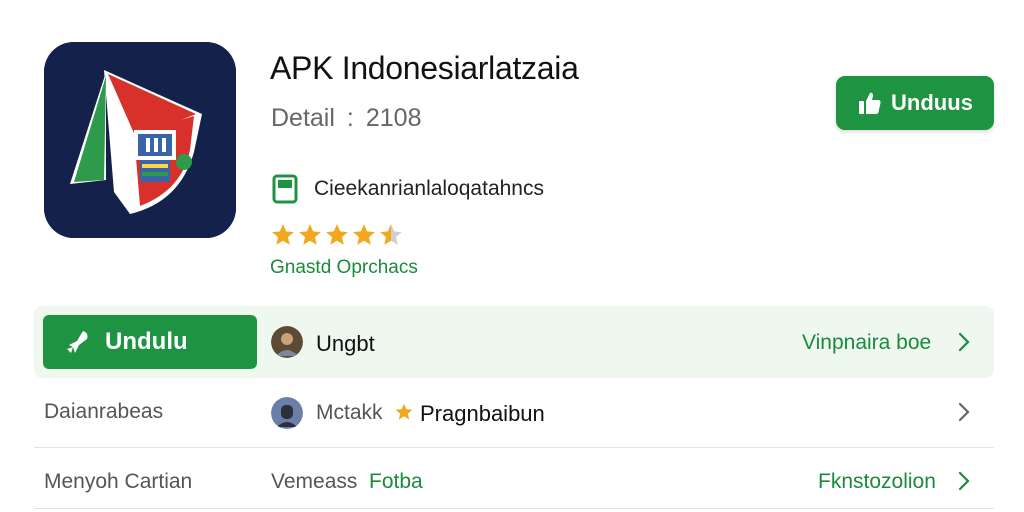  I want to click on category-label: Cieekanrianlaloqatahncs, so click(429, 188).